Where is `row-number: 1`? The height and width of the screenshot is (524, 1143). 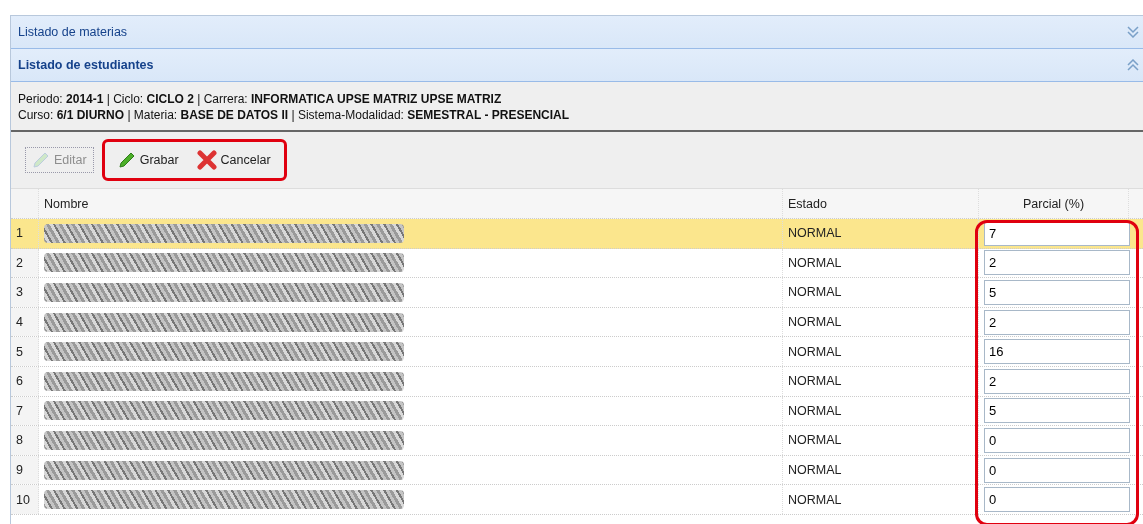
row-number: 1 is located at coordinates (19, 233).